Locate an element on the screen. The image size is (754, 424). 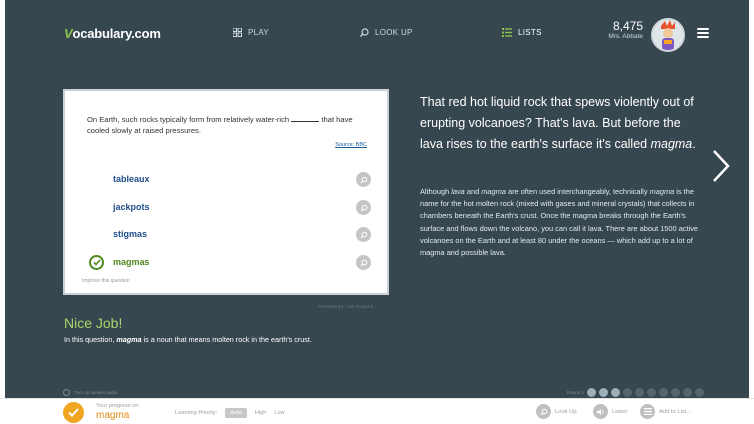
body-part: and is located at coordinates (473, 191).